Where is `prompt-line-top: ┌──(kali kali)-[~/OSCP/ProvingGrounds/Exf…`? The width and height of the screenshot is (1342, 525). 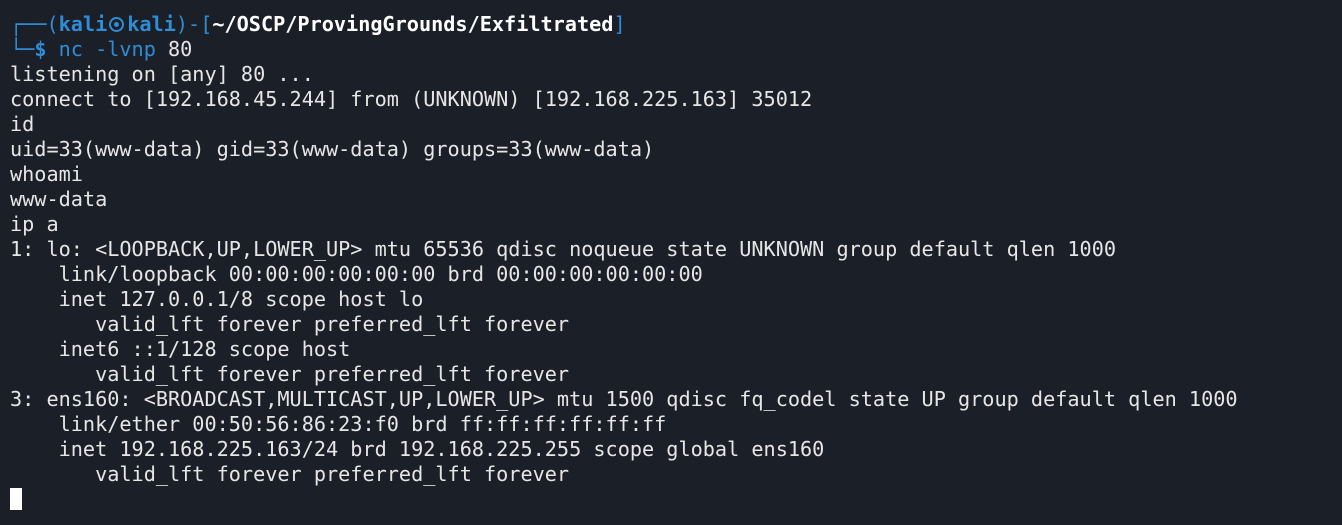
prompt-line-top: ┌──(kali kali)-[~/OSCP/ProvingGrounds/Exf… is located at coordinates (676, 24).